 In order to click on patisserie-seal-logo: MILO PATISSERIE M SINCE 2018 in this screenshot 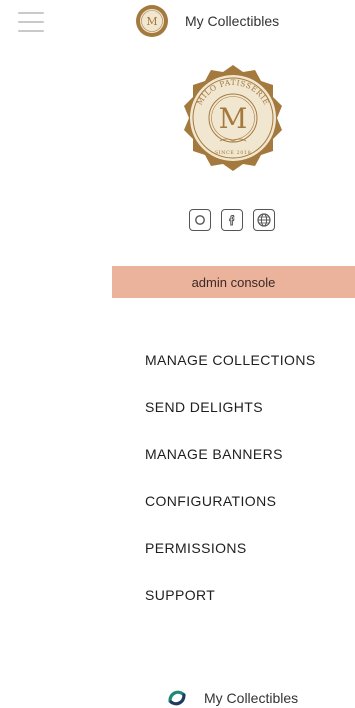, I will do `click(233, 118)`.